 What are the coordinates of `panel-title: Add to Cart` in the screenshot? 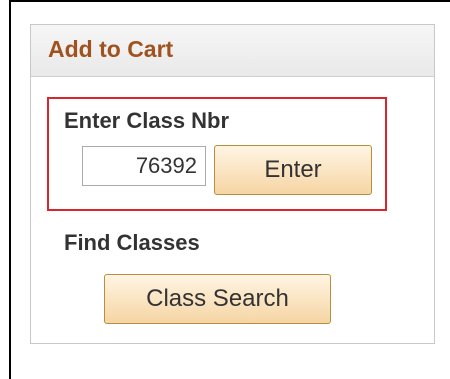 It's located at (111, 49).